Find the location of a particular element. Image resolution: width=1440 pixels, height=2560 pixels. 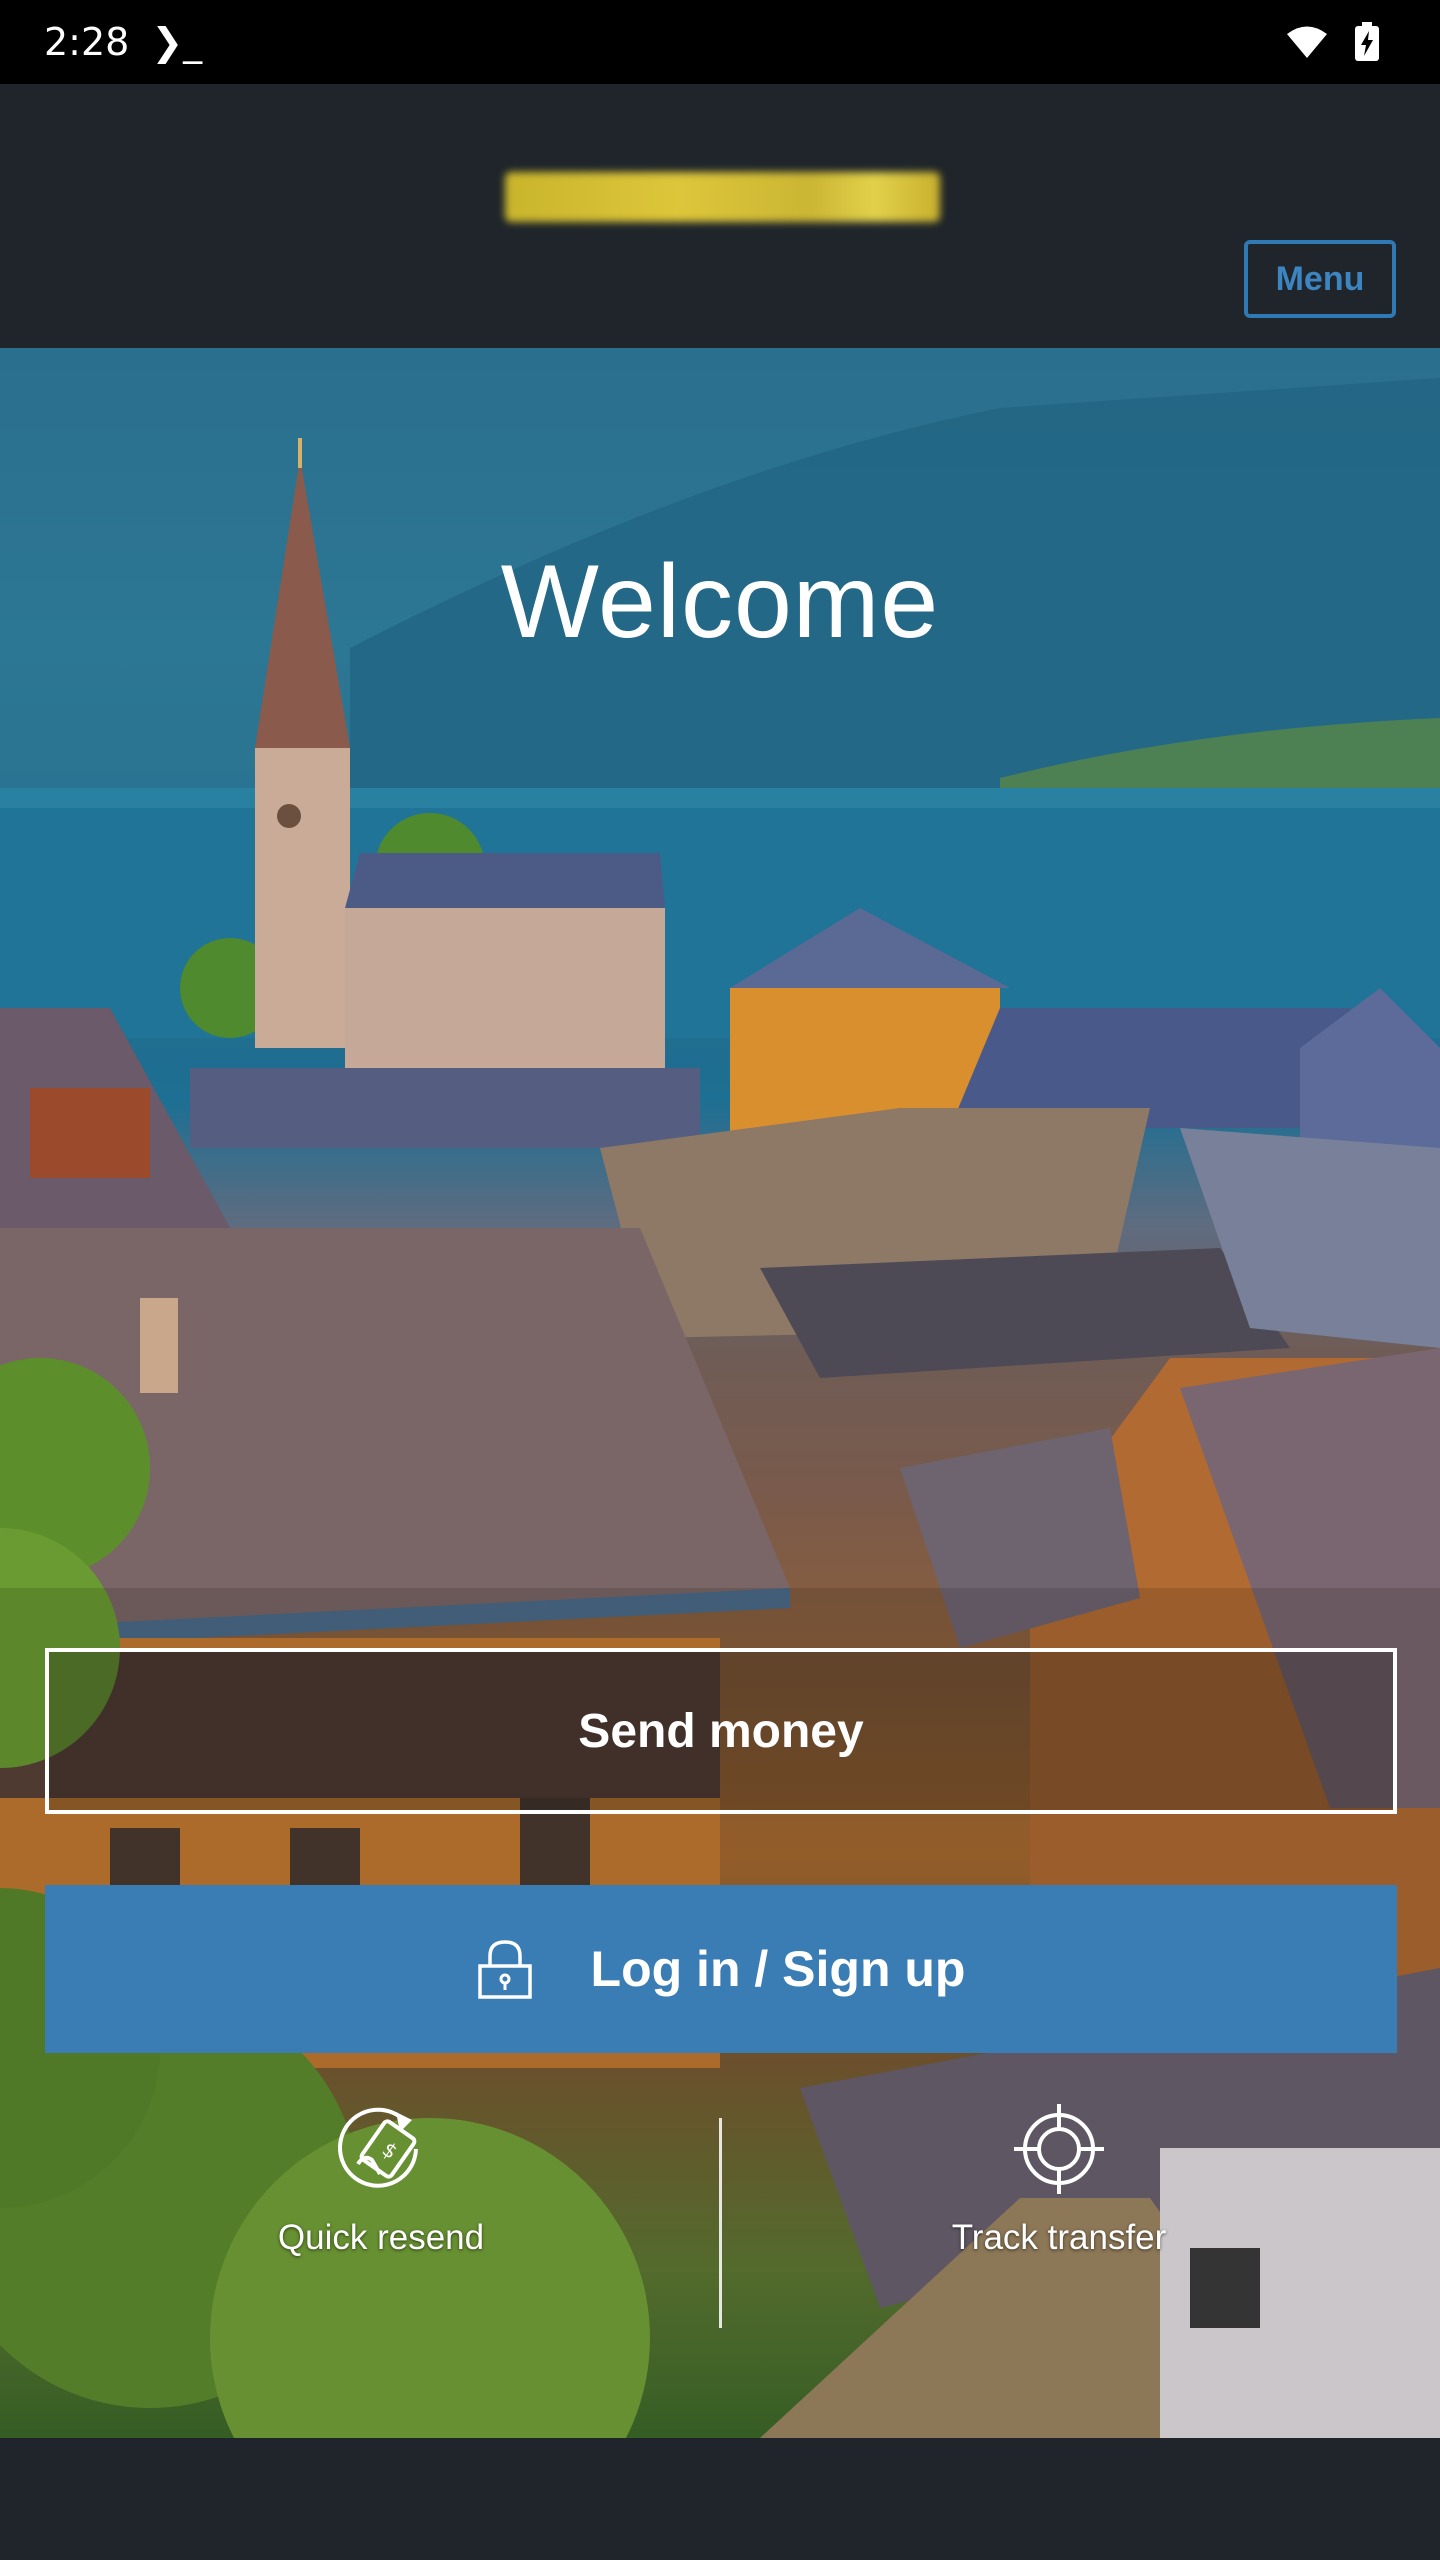

wifi-icon is located at coordinates (1307, 42).